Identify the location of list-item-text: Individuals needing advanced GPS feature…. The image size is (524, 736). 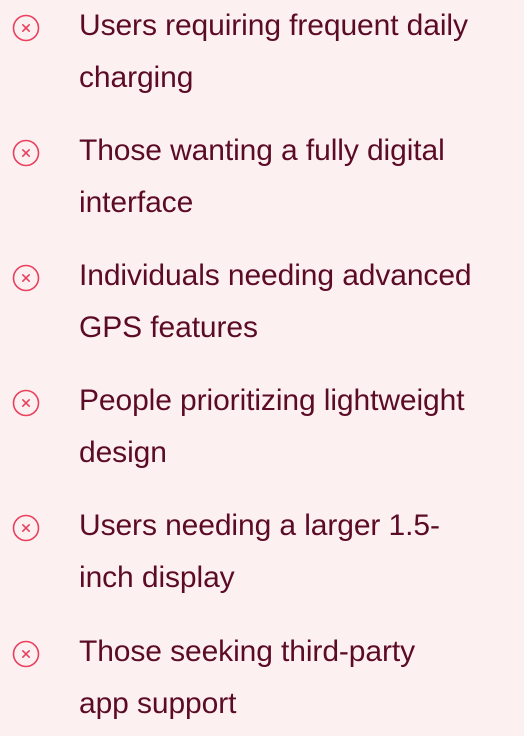
(301, 302).